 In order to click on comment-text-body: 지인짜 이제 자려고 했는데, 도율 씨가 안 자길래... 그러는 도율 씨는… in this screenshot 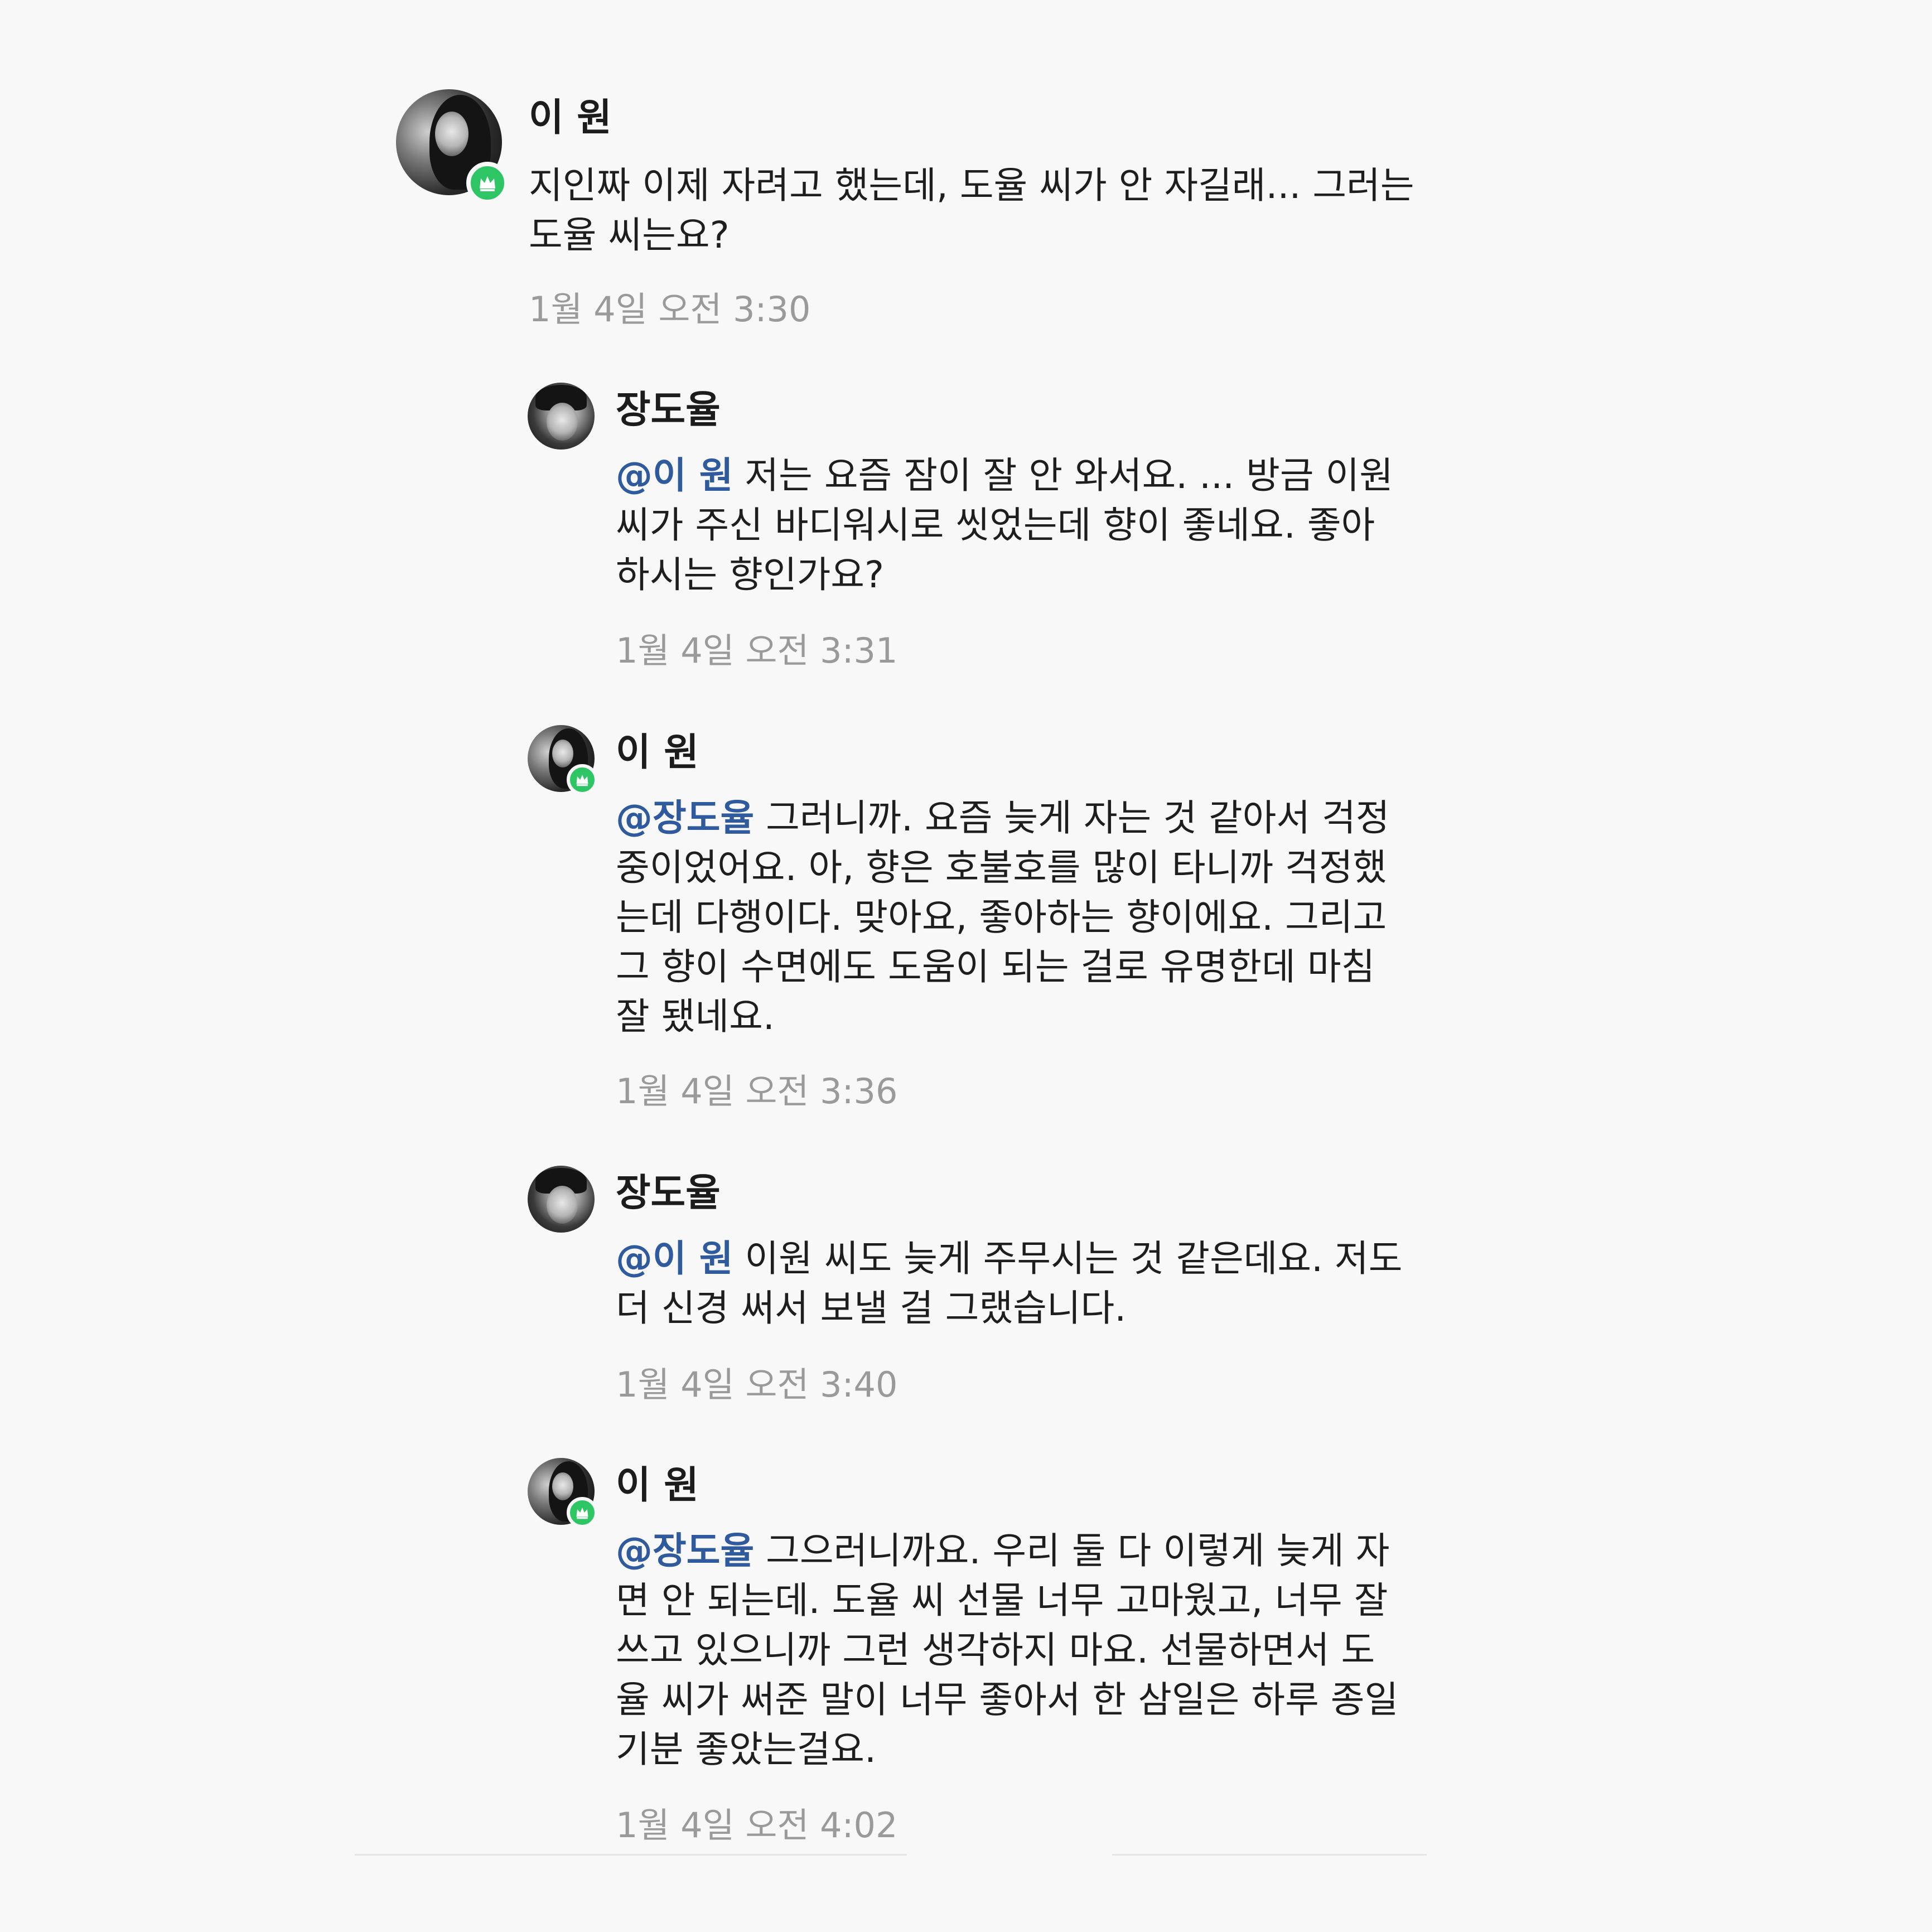, I will do `click(971, 210)`.